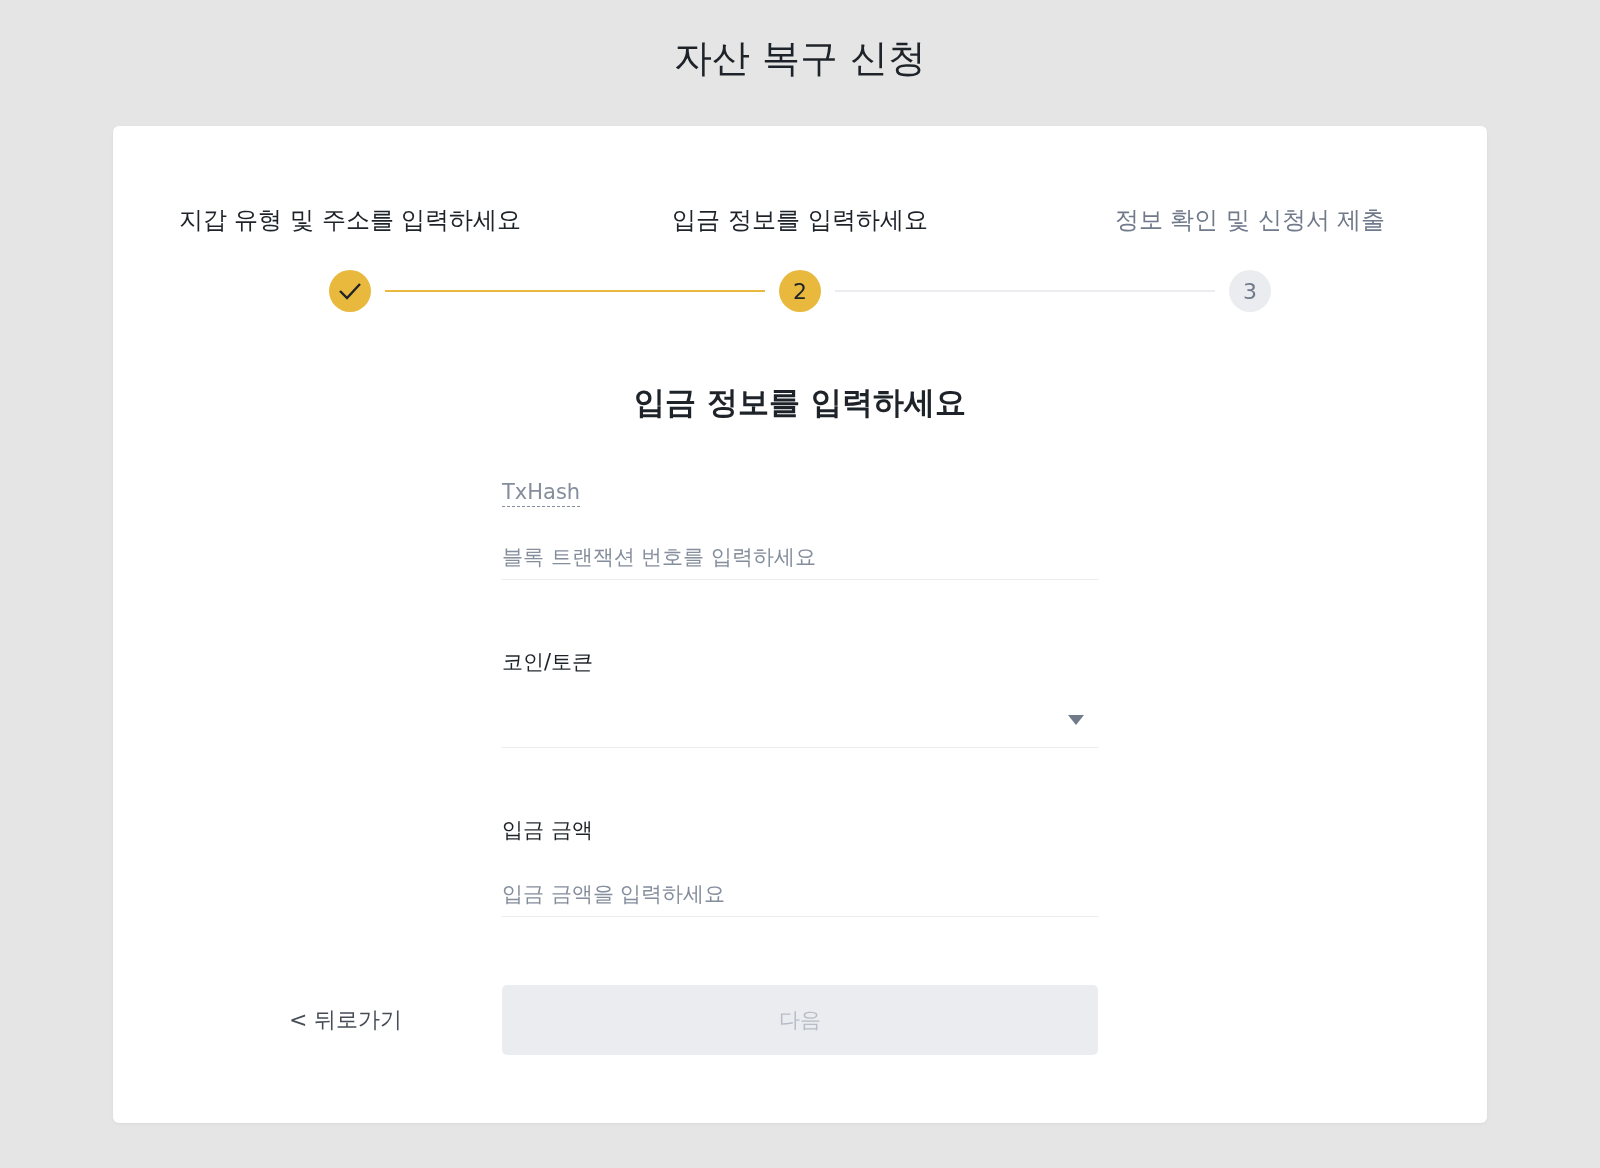  I want to click on step-label: 지갑 유형 및 주소를 입력하세요, so click(350, 220).